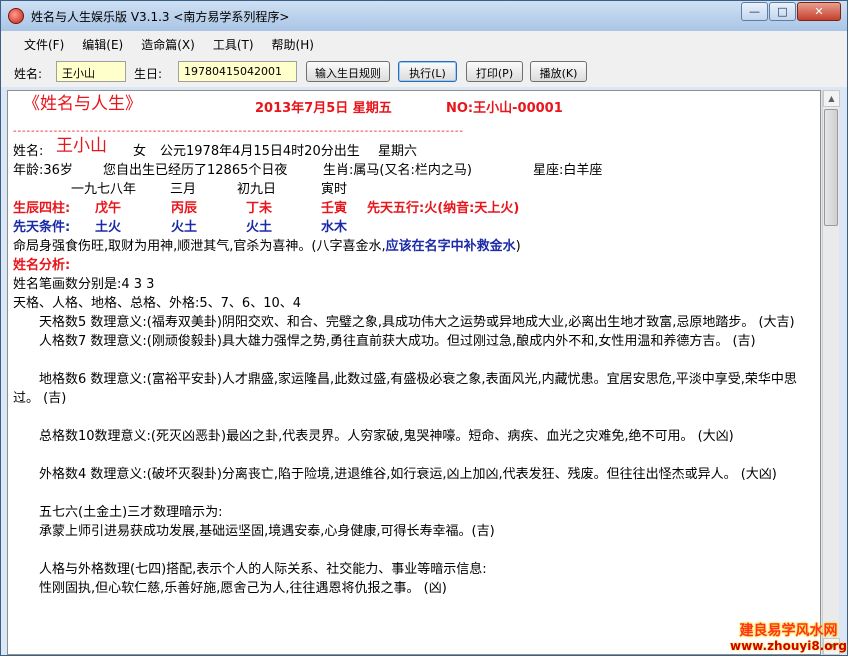 The image size is (848, 656). Describe the element at coordinates (263, 569) in the screenshot. I see `pairing-heading: 人格与外格数理(七四)搭配,表示个人的人际关系、社交能力、事业等暗示信息:` at that location.